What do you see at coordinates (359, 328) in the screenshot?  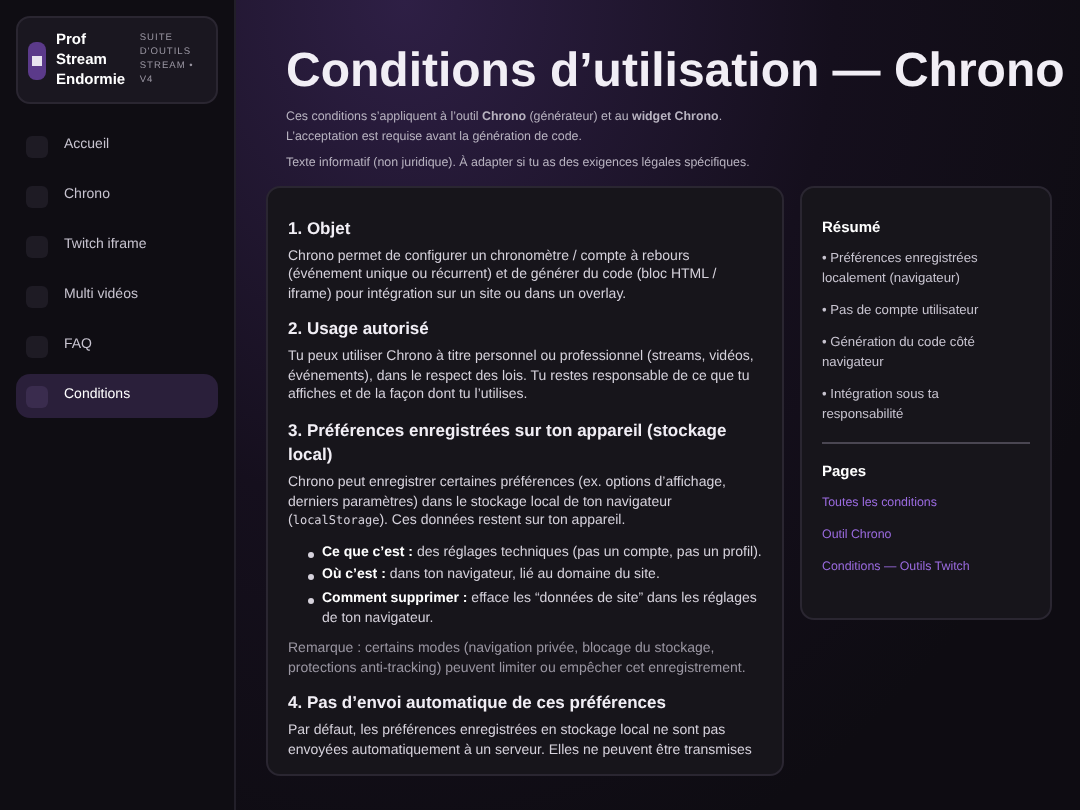 I see `section-heading: 2. Usage autorisé` at bounding box center [359, 328].